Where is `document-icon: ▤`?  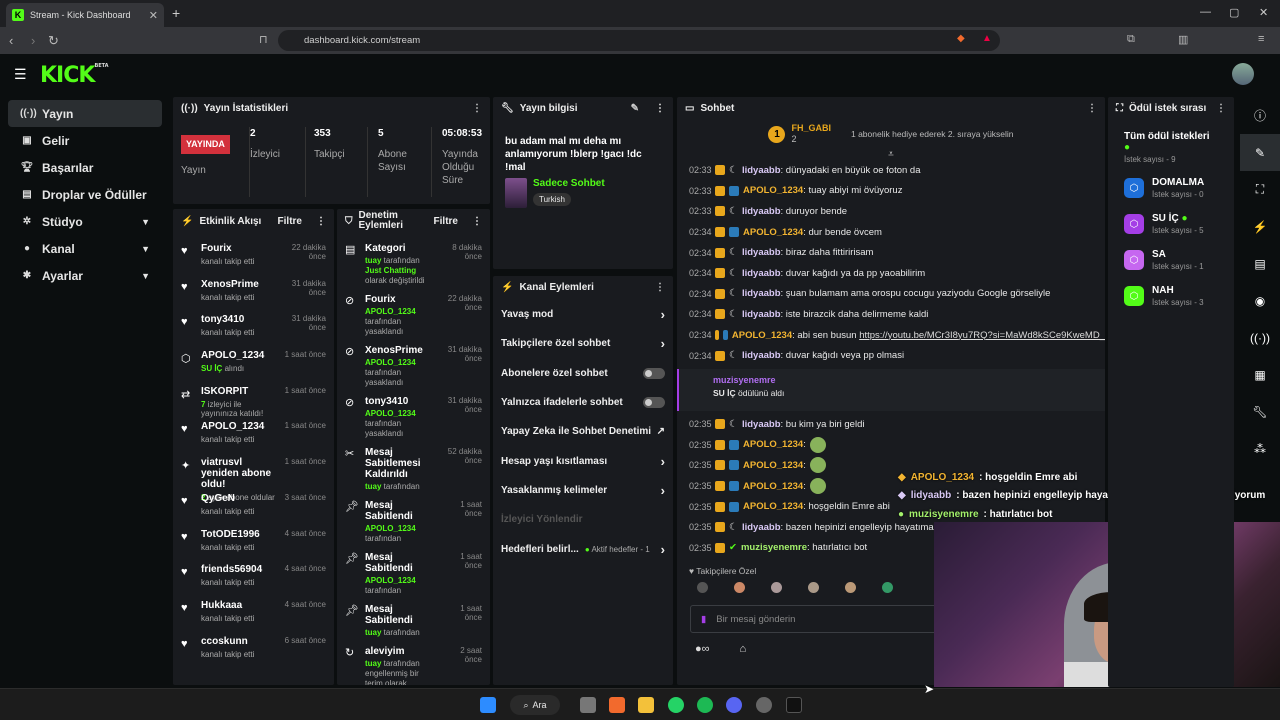
document-icon: ▤ is located at coordinates (1260, 263).